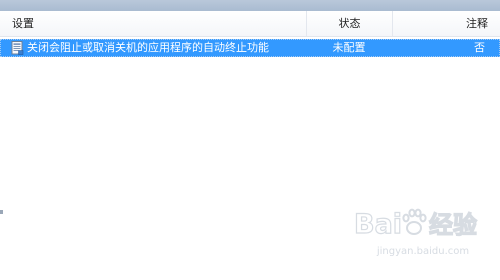 The image size is (500, 280). Describe the element at coordinates (378, 224) in the screenshot. I see `svg-text: Bai` at that location.